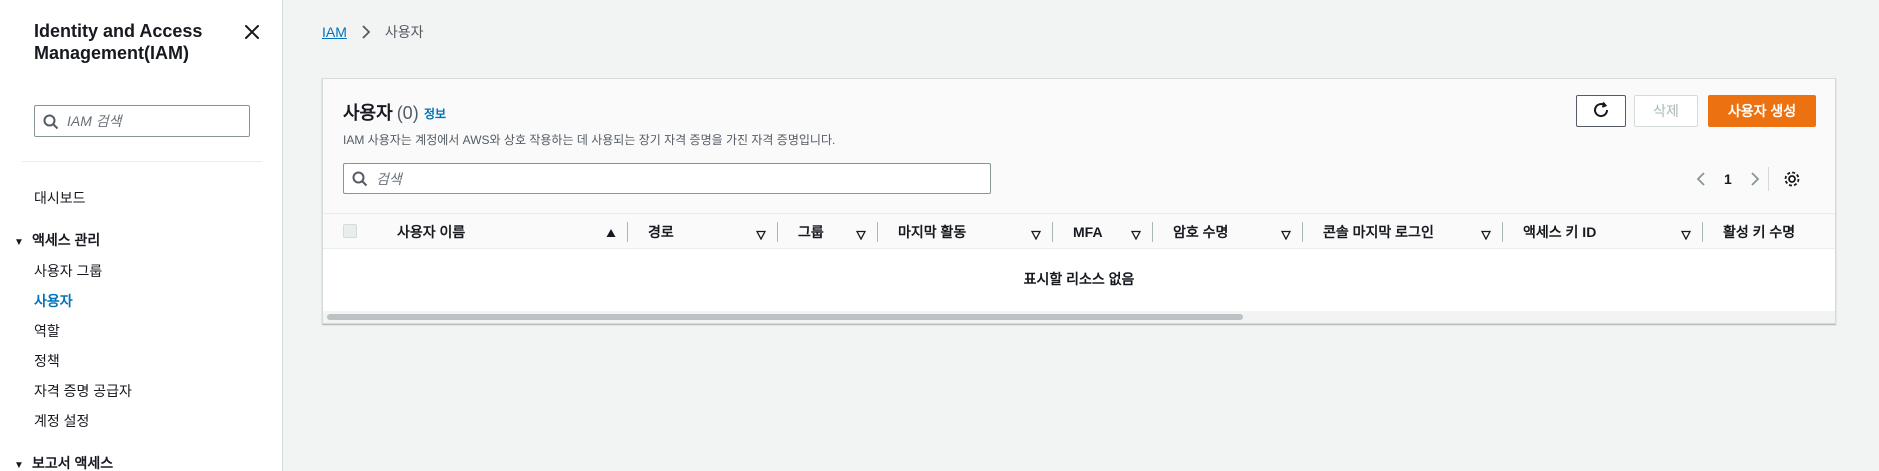 The width and height of the screenshot is (1879, 471). I want to click on breadcrumb: IAM 사용자, so click(373, 32).